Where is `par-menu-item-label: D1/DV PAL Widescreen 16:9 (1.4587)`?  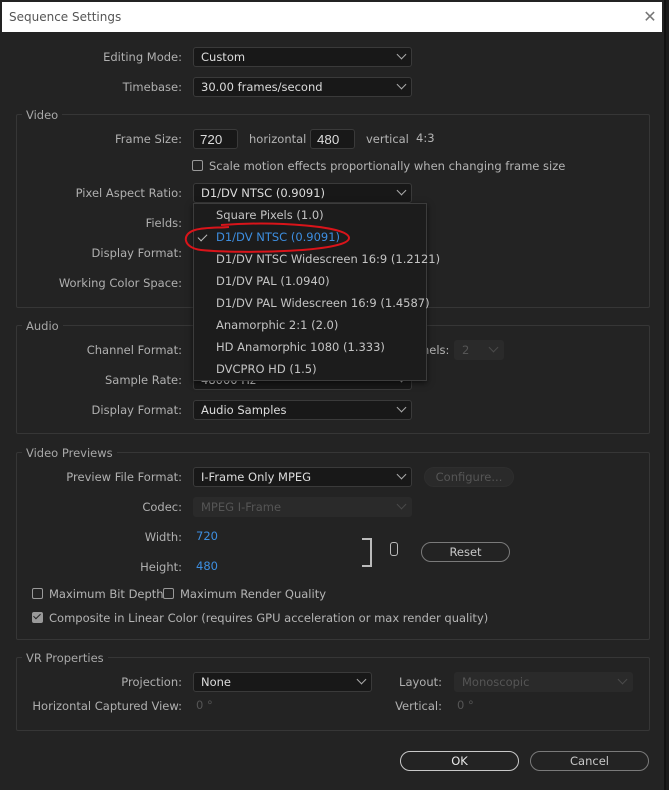 par-menu-item-label: D1/DV PAL Widescreen 16:9 (1.4587) is located at coordinates (323, 303).